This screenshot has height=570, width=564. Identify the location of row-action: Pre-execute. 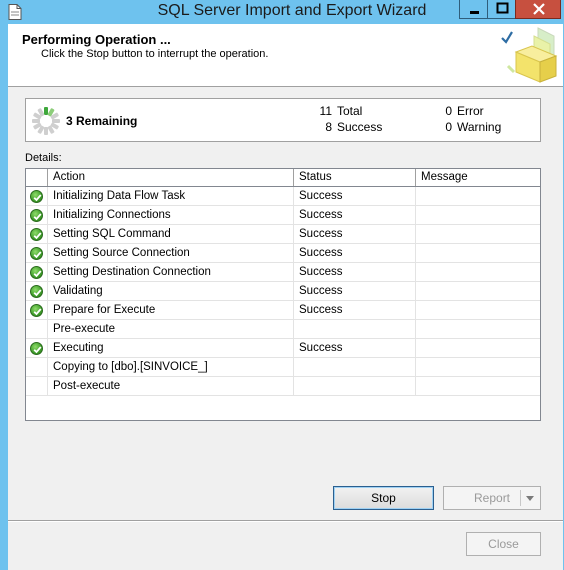
(171, 329).